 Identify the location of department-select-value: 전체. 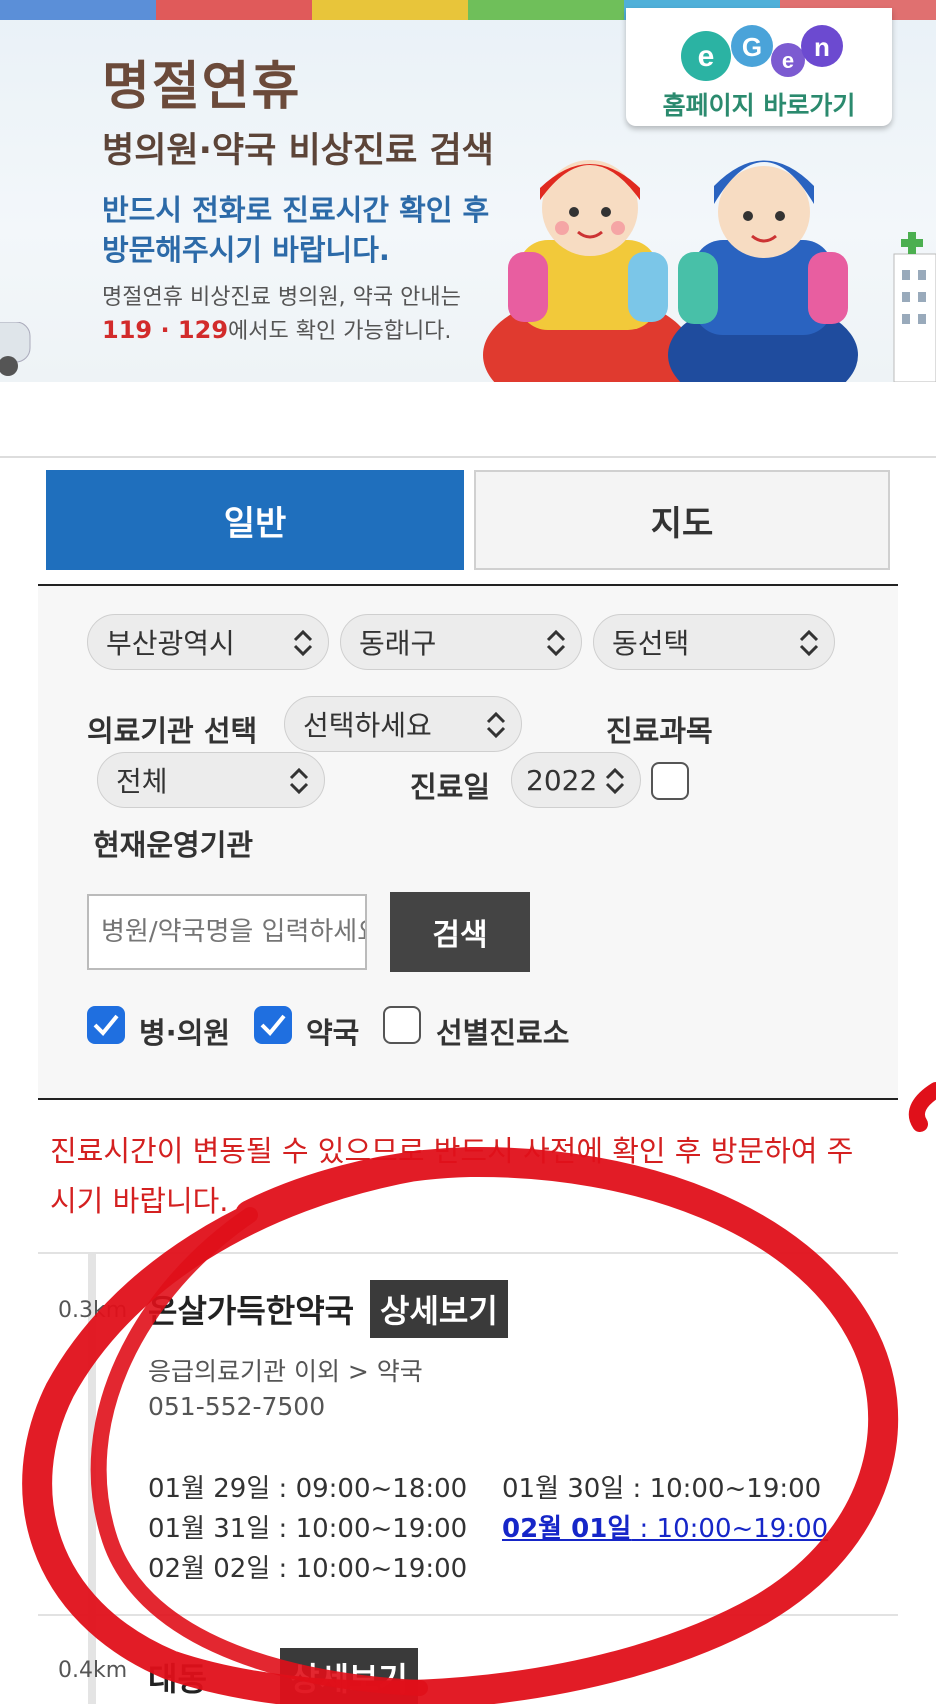
(142, 781).